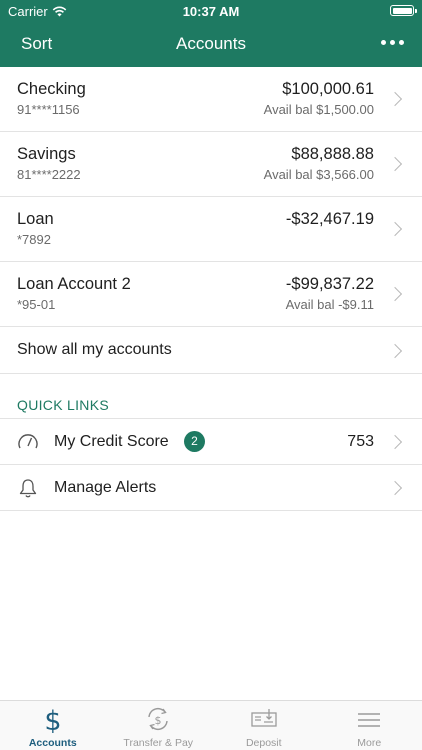 This screenshot has height=750, width=422. Describe the element at coordinates (35, 219) in the screenshot. I see `account-name: Loan` at that location.